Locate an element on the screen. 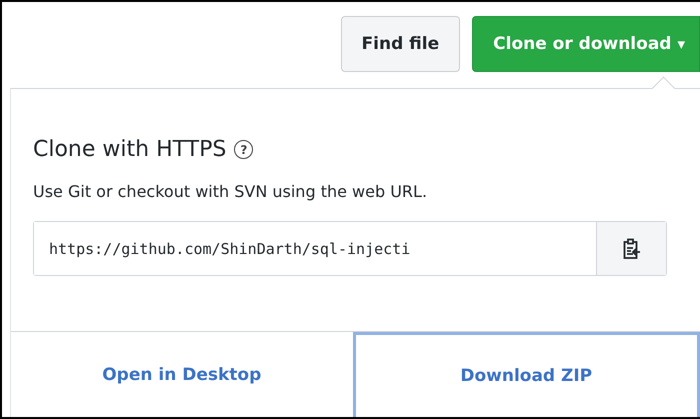 The width and height of the screenshot is (700, 419). clipboard-icon is located at coordinates (631, 249).